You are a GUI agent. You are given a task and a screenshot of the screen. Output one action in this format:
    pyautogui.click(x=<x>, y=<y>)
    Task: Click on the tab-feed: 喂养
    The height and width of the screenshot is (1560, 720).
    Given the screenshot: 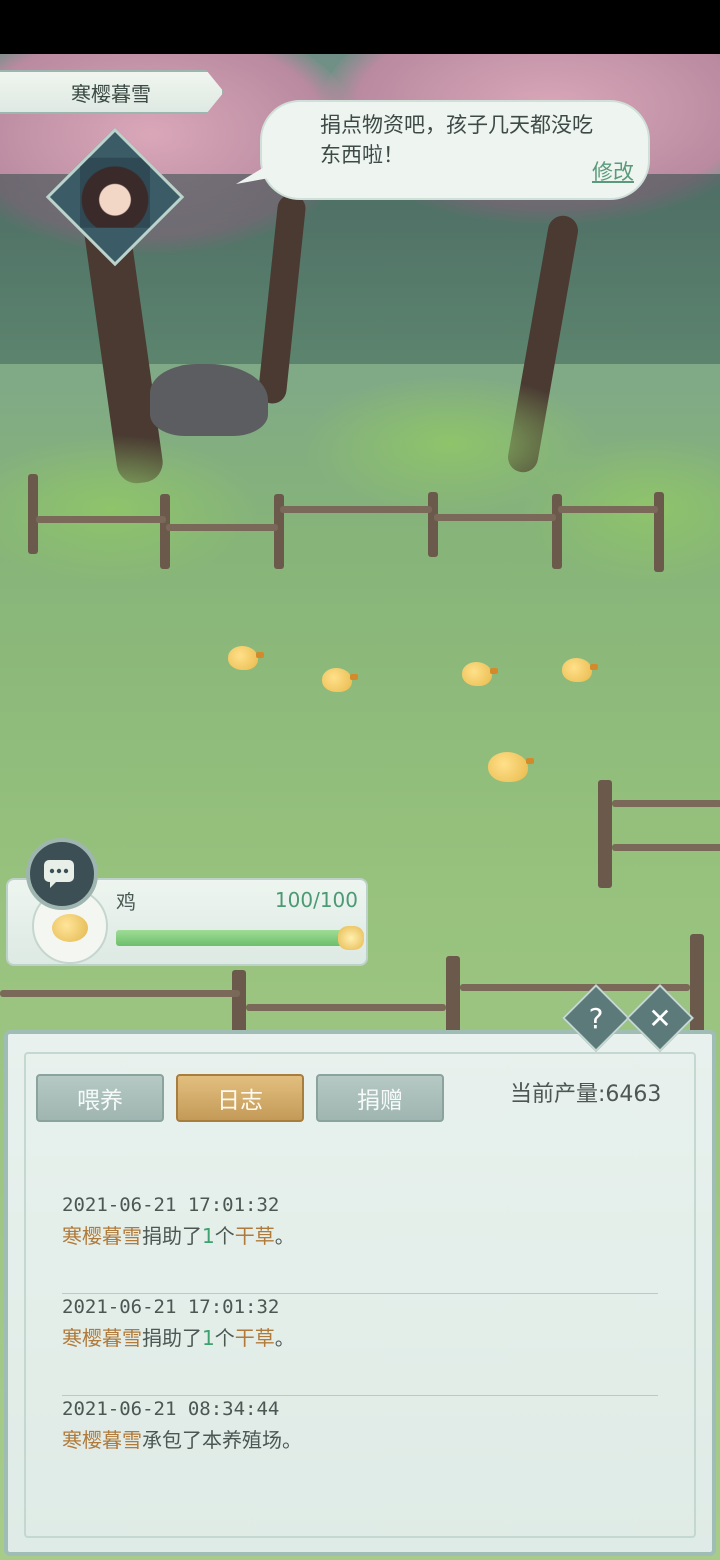 What is the action you would take?
    pyautogui.click(x=100, y=1098)
    